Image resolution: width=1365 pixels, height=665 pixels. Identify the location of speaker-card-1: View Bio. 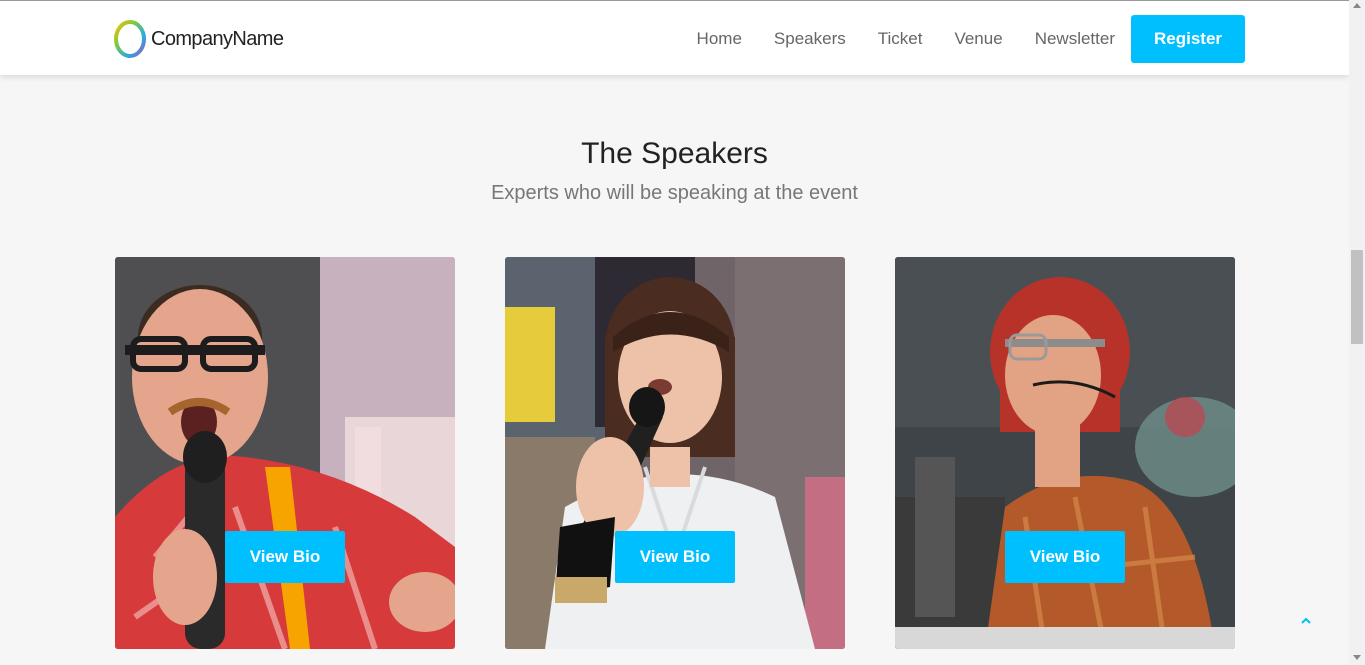
(285, 453).